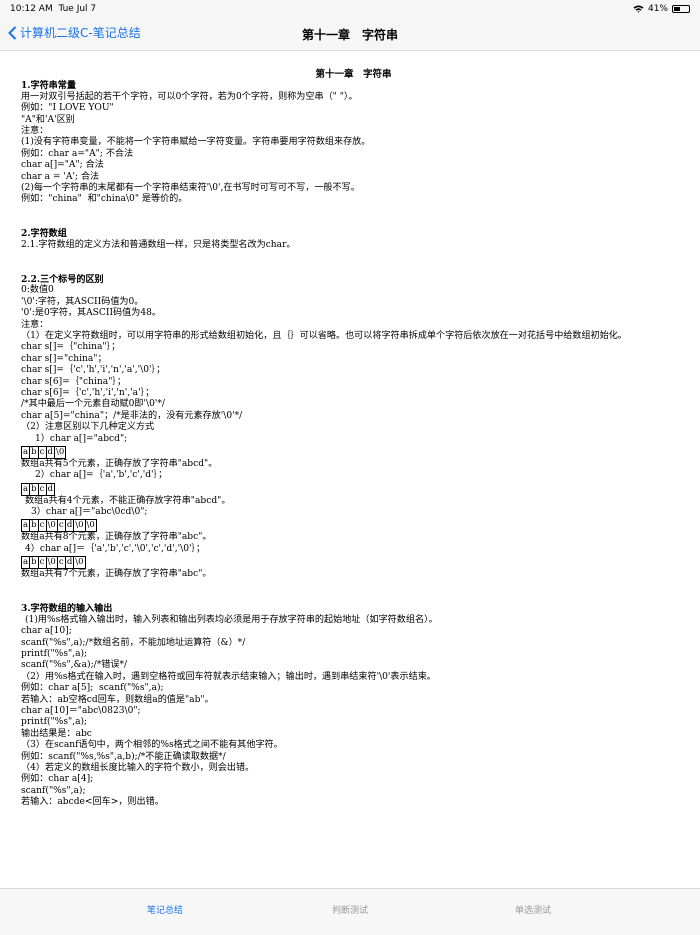  What do you see at coordinates (53, 9) in the screenshot?
I see `status-time: 10:12 AM Tue Jul 7` at bounding box center [53, 9].